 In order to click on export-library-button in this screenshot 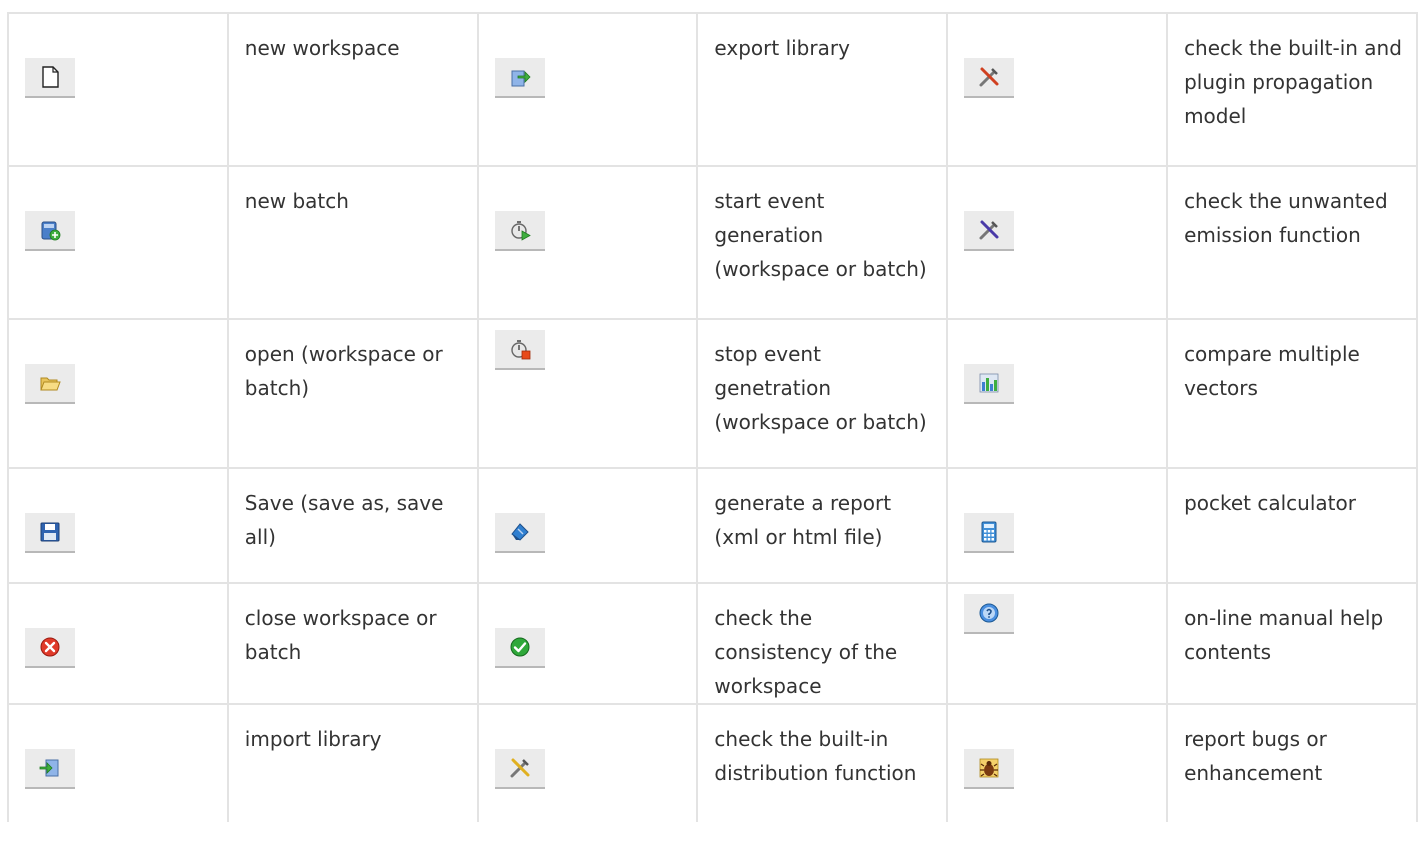, I will do `click(519, 78)`.